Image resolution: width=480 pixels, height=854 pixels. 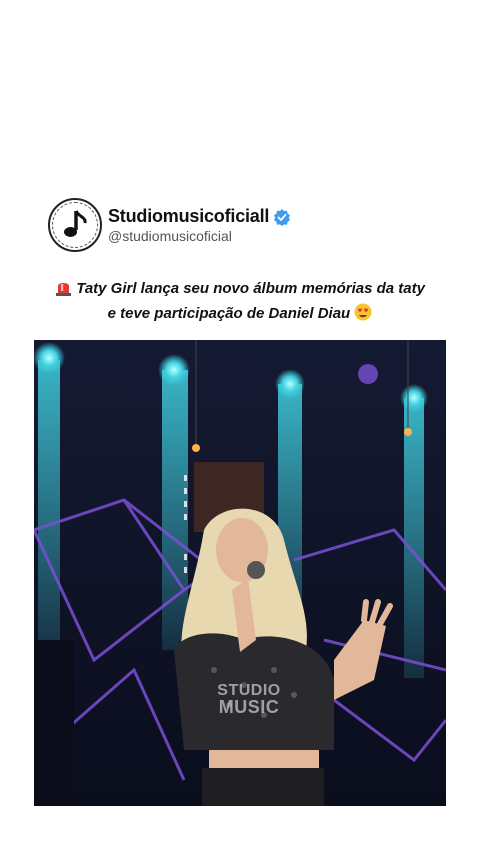 What do you see at coordinates (229, 313) in the screenshot?
I see `caption-line-2: e teve participação de Daniel Diau` at bounding box center [229, 313].